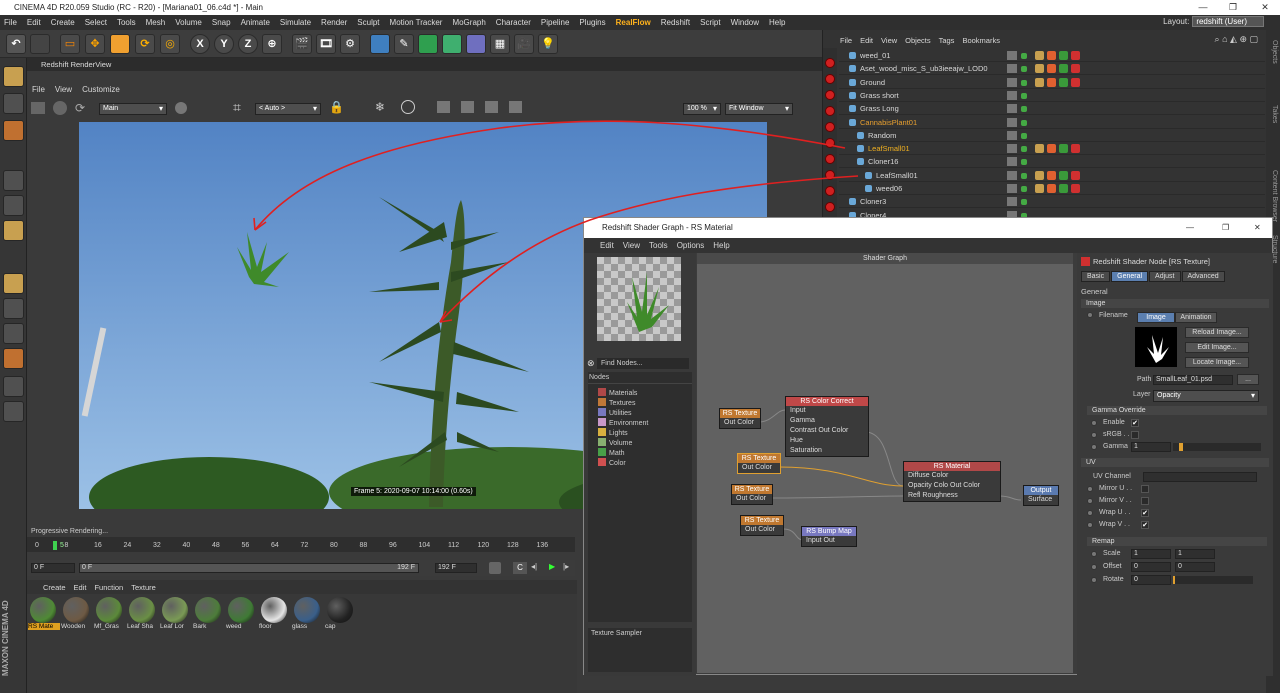 This screenshot has height=693, width=1280. Describe the element at coordinates (428, 44) in the screenshot. I see `subdivision-icon` at that location.